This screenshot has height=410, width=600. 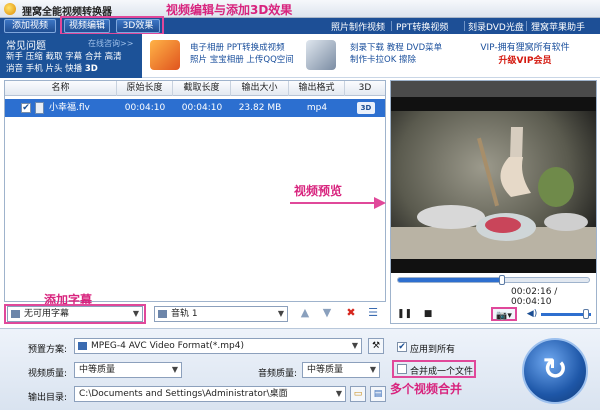 What do you see at coordinates (97, 370) in the screenshot?
I see `video-quality-value: 中等质量` at bounding box center [97, 370].